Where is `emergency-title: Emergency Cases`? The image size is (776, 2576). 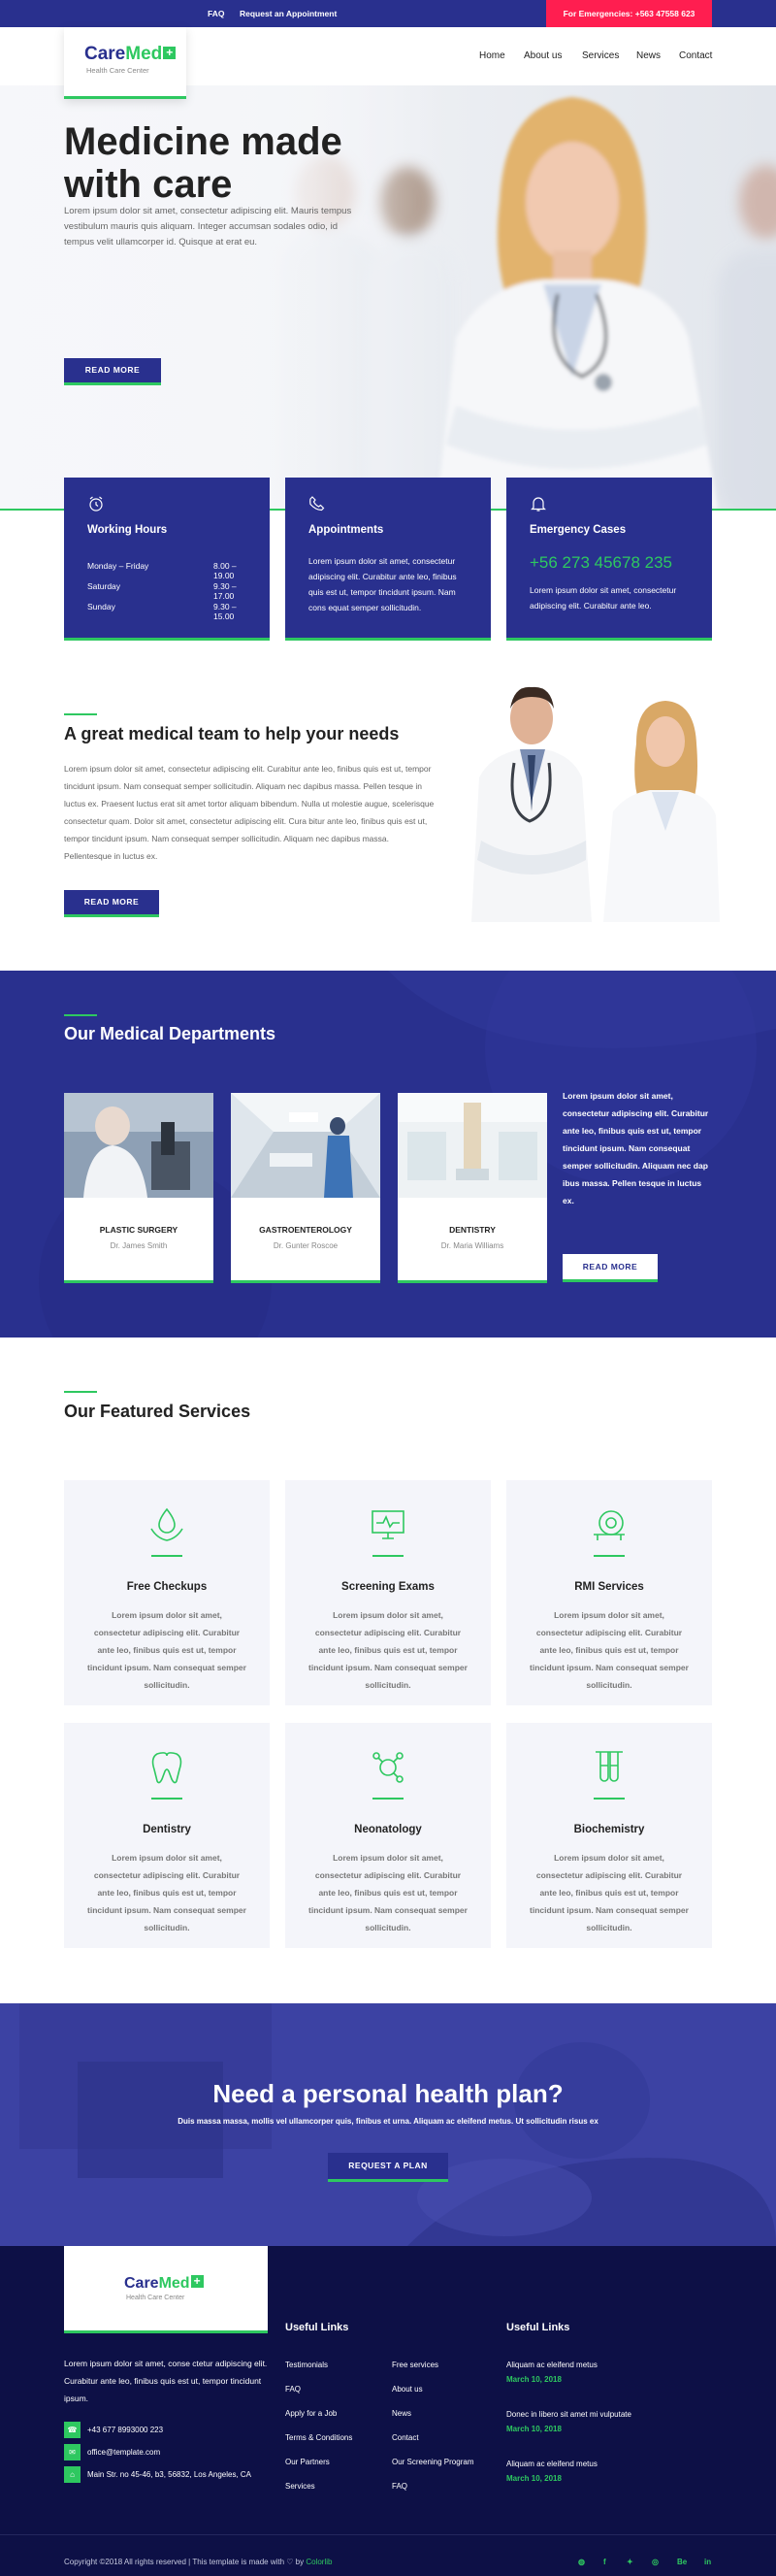 emergency-title: Emergency Cases is located at coordinates (578, 530).